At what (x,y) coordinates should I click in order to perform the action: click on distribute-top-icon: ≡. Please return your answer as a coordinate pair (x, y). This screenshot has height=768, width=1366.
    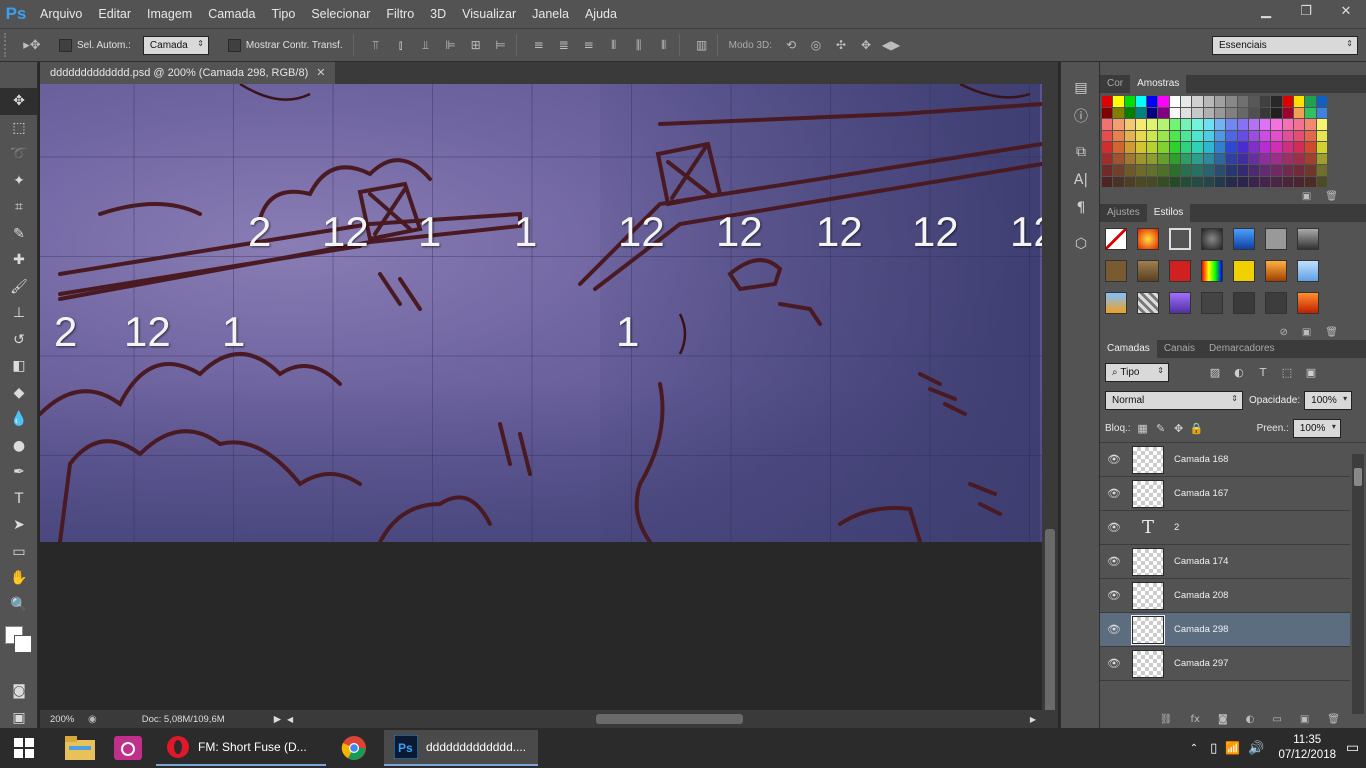
    Looking at the image, I should click on (539, 45).